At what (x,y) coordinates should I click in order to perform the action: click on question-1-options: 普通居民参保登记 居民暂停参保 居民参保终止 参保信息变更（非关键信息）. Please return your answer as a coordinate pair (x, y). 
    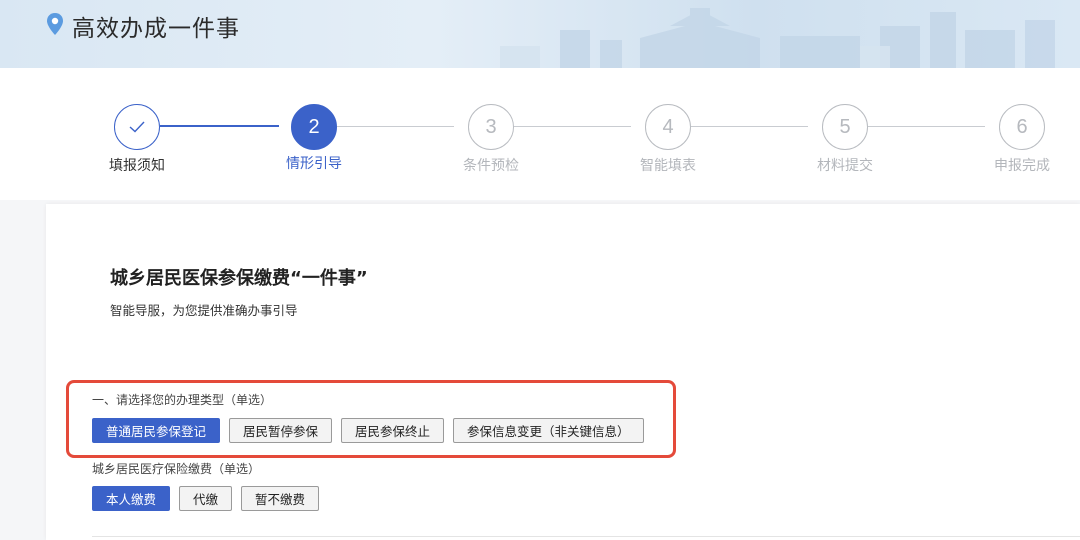
    Looking at the image, I should click on (368, 430).